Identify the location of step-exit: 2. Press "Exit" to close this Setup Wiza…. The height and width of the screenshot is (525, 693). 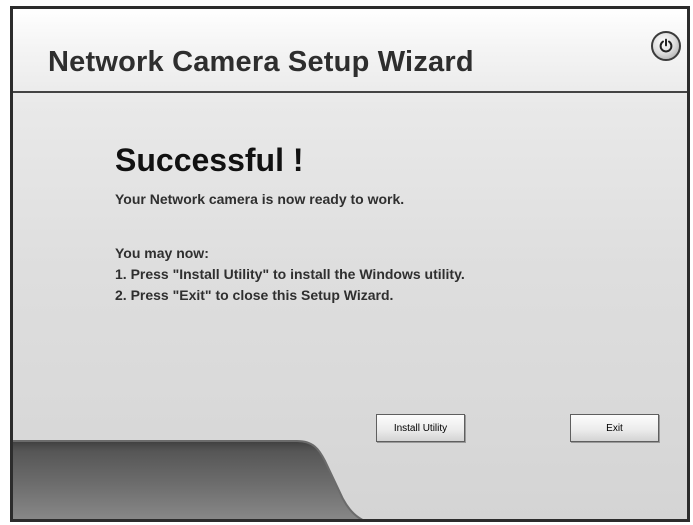
(254, 295).